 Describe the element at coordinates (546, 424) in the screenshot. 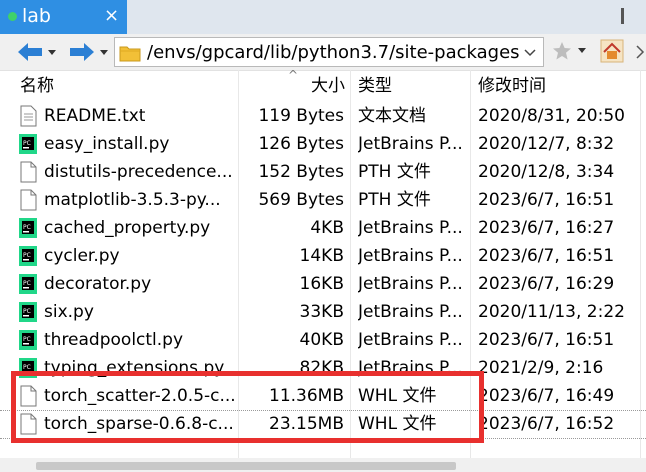

I see `file-modified-date: 2023/6/7, 16:52` at that location.